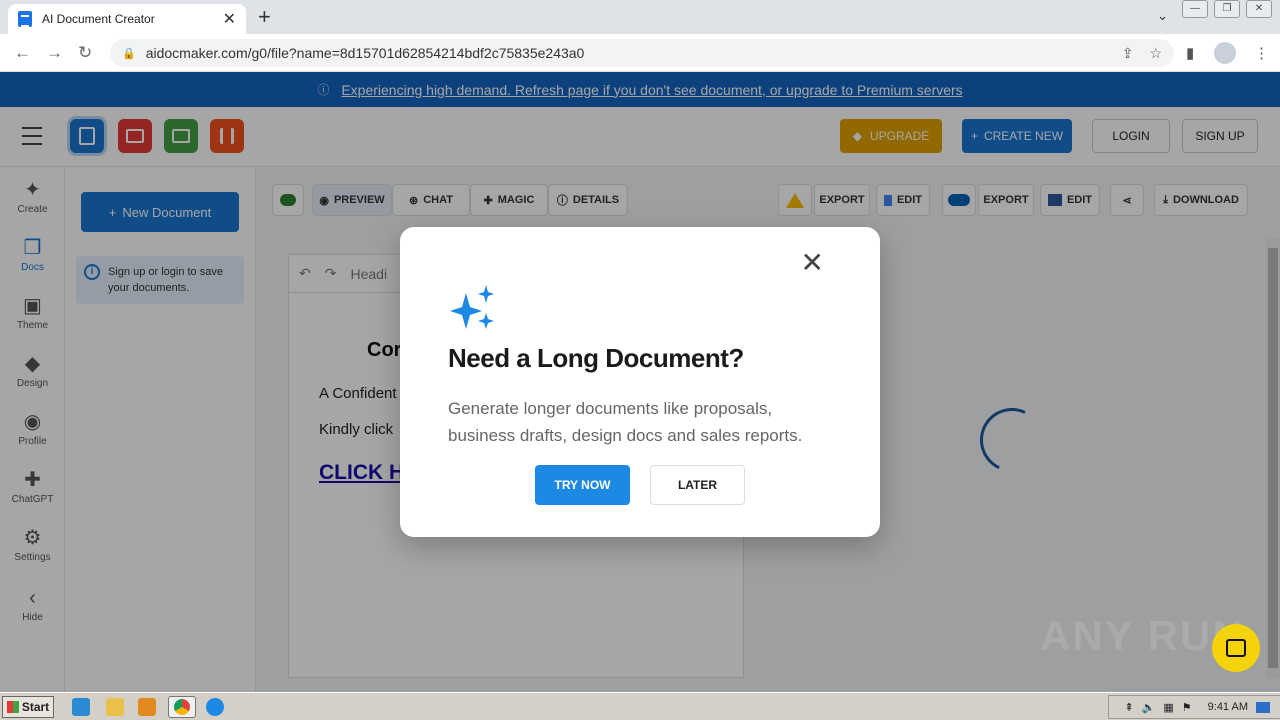  What do you see at coordinates (147, 707) in the screenshot?
I see `media-player-icon` at bounding box center [147, 707].